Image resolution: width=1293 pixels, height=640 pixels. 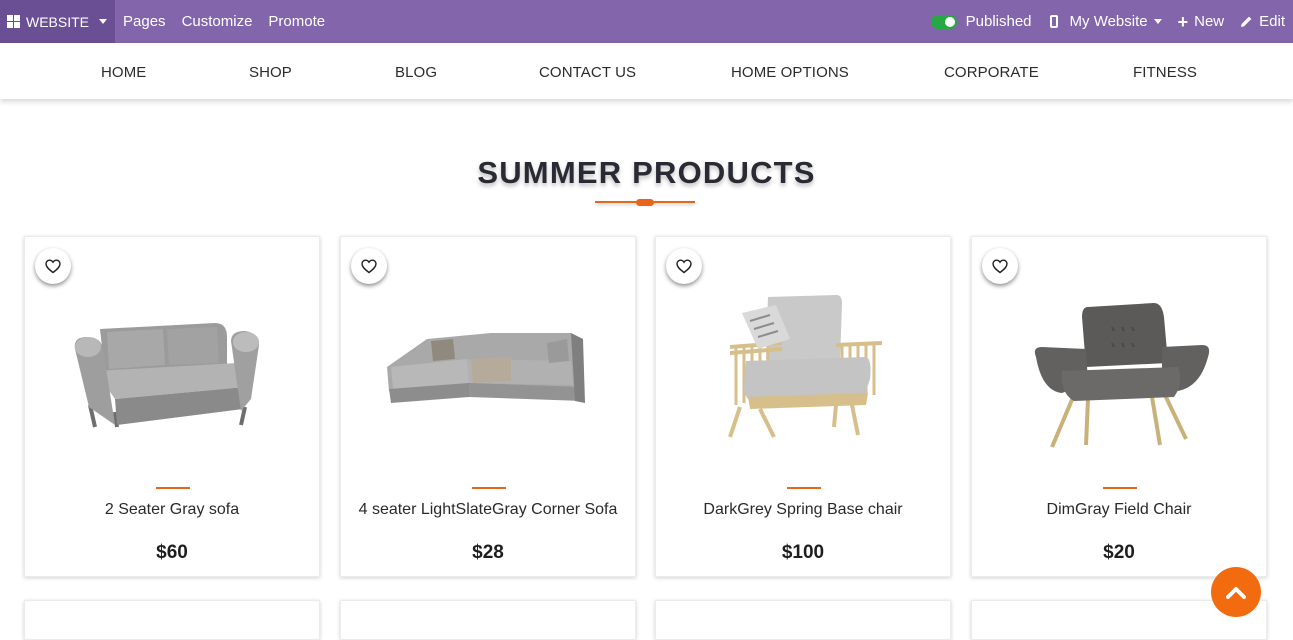 What do you see at coordinates (1272, 21) in the screenshot?
I see `edit-label: Edit` at bounding box center [1272, 21].